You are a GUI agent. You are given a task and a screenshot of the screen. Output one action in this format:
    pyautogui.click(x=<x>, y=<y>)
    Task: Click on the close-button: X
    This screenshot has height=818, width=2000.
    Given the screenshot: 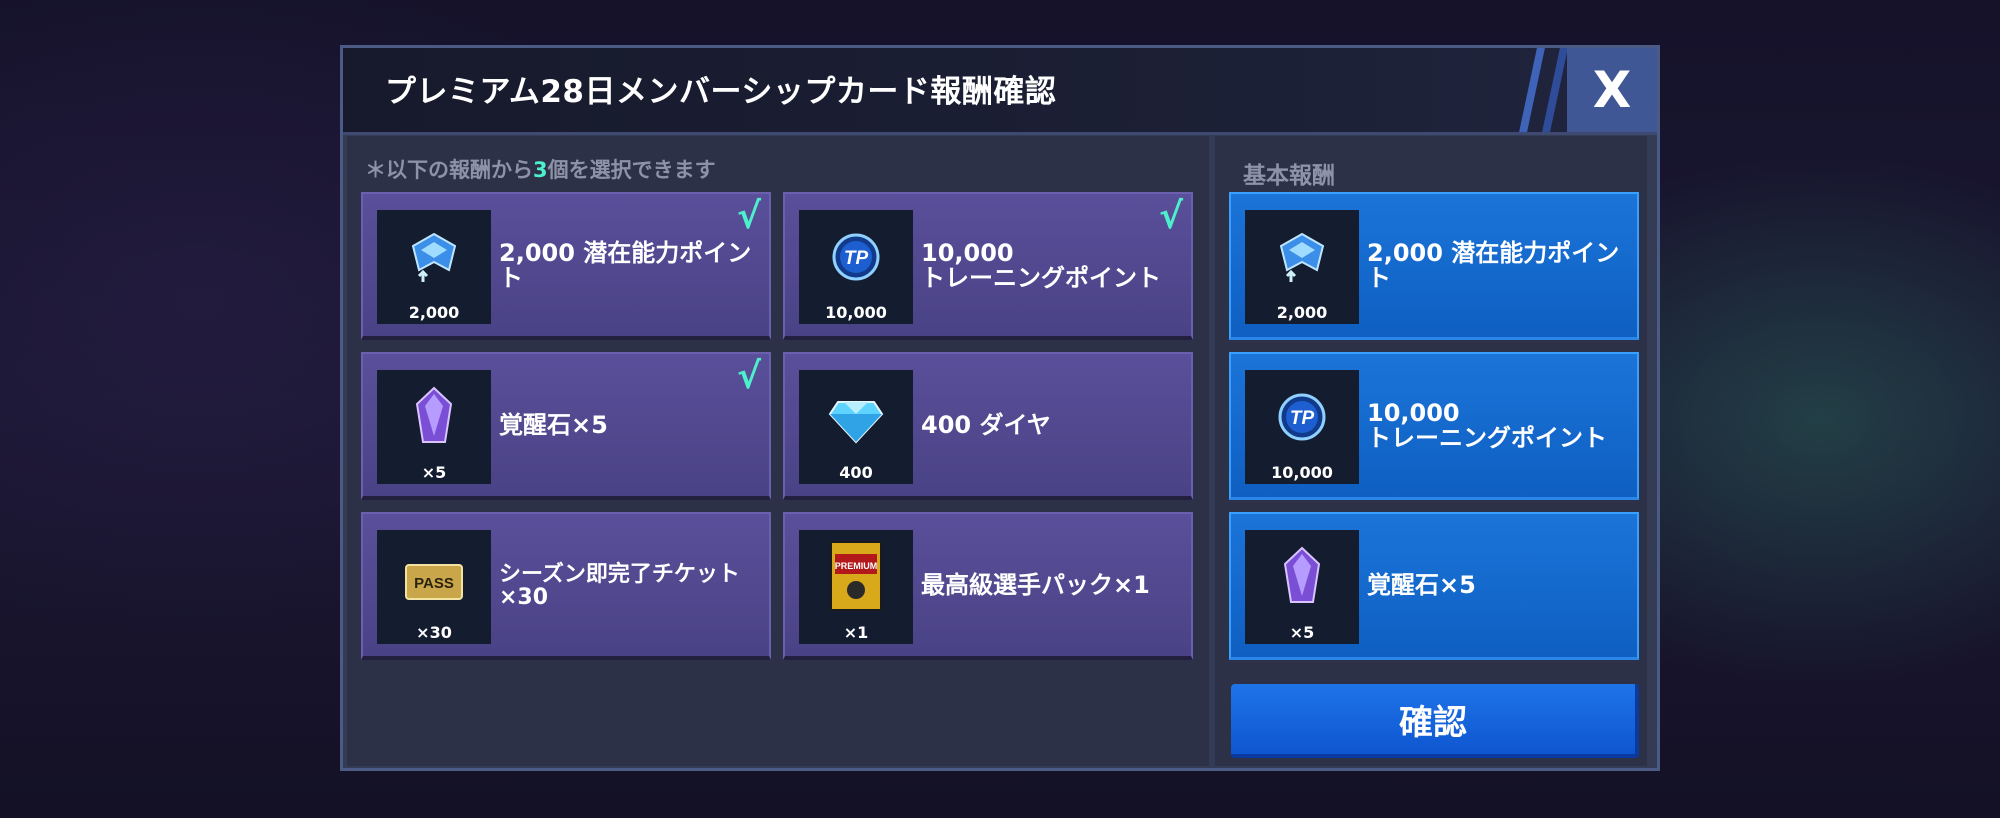 What is the action you would take?
    pyautogui.click(x=1612, y=90)
    